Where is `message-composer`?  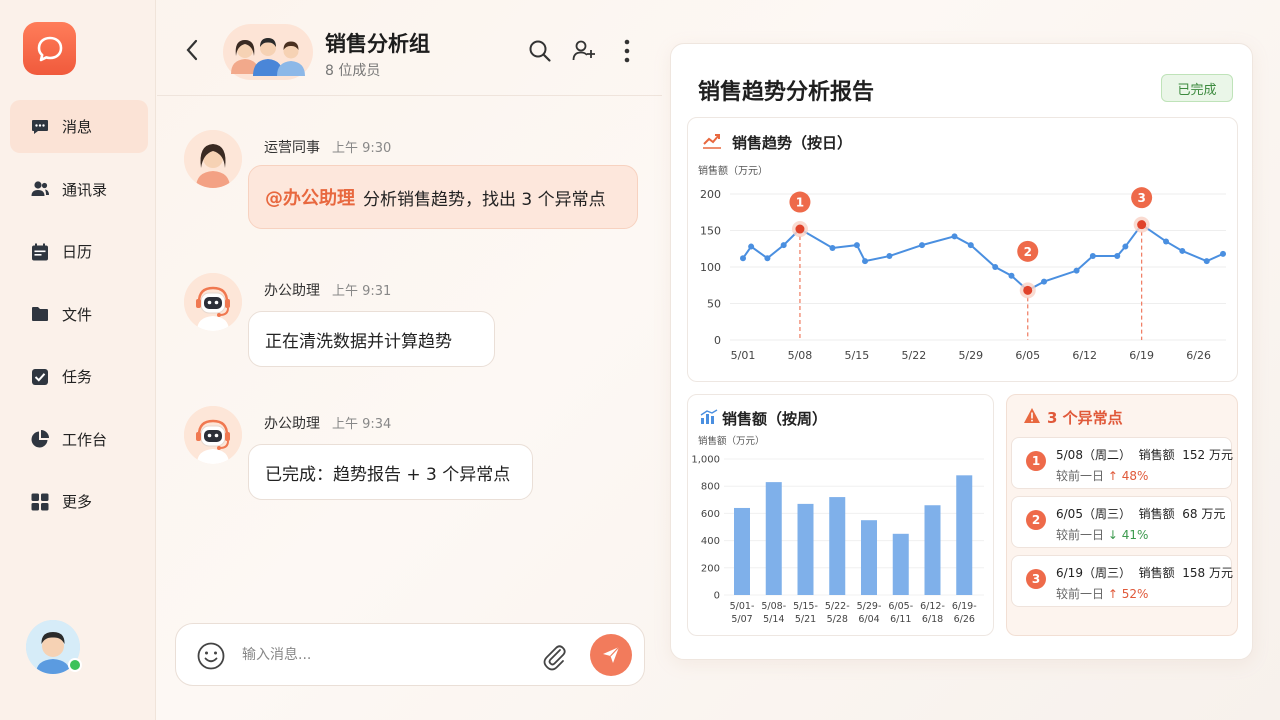 message-composer is located at coordinates (410, 654).